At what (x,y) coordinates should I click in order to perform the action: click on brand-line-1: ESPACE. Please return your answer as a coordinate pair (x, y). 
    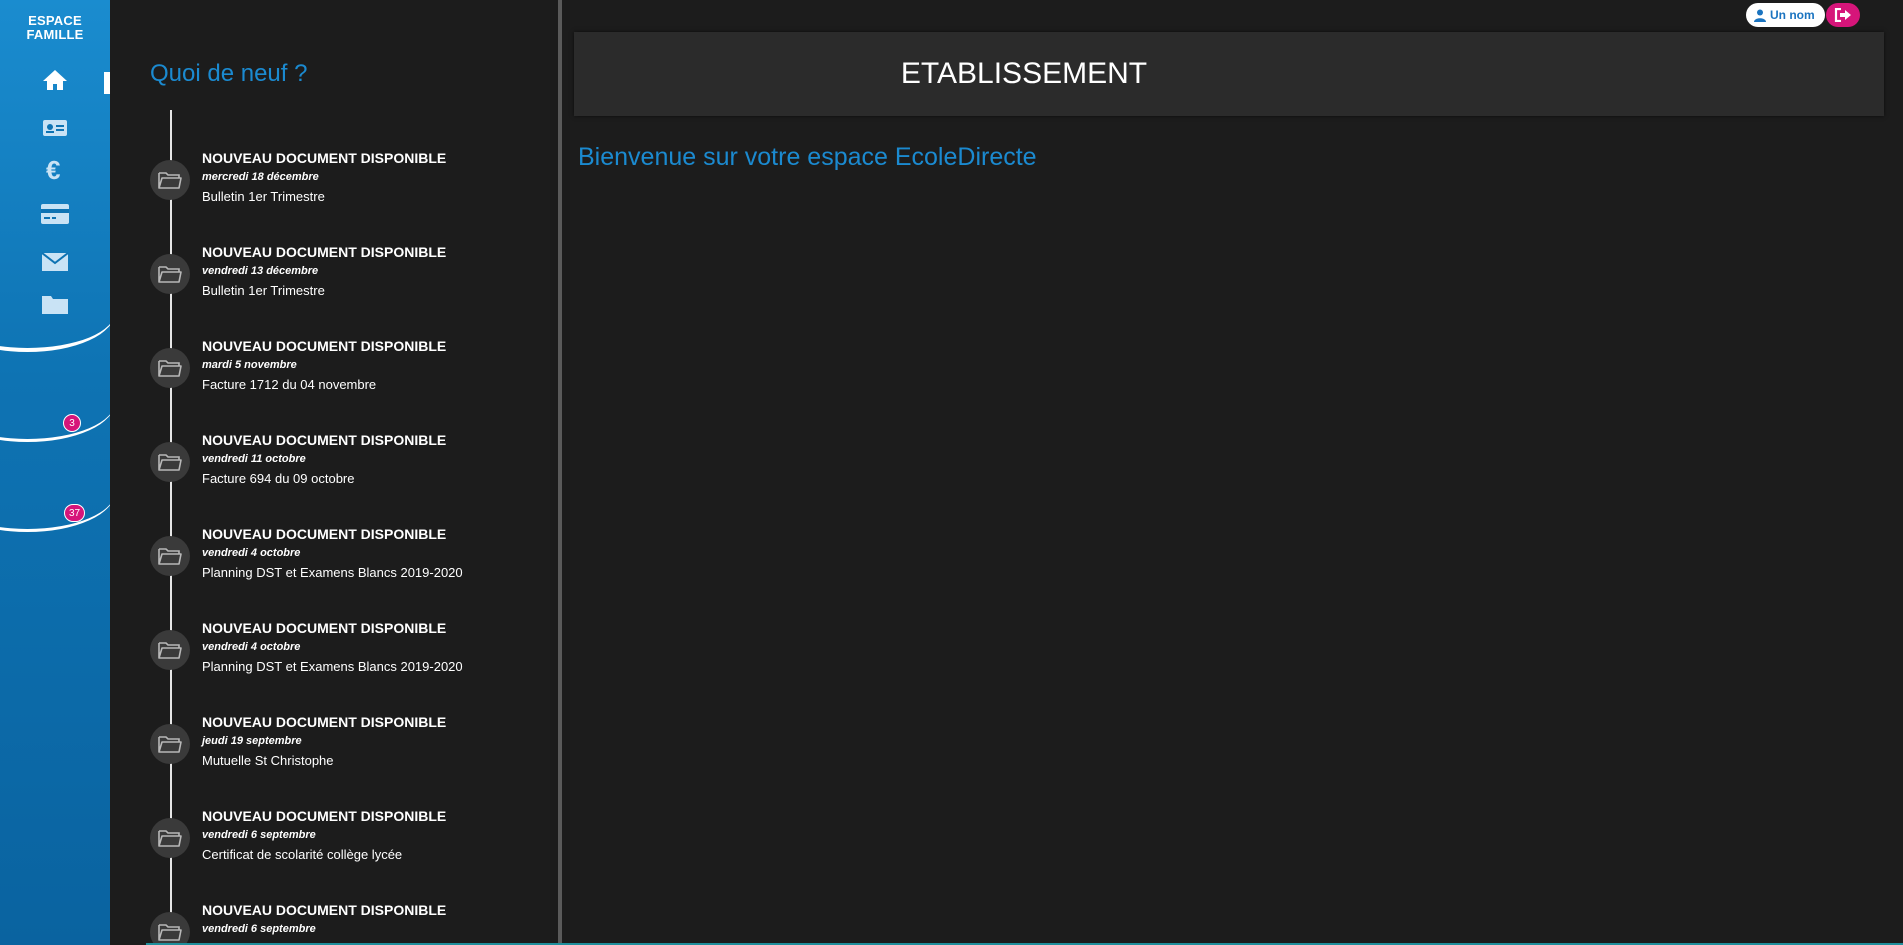
    Looking at the image, I should click on (55, 20).